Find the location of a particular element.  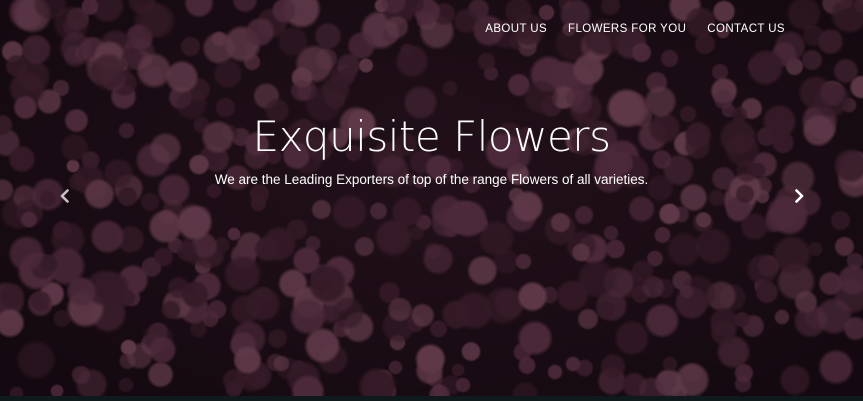

carousel-next-button is located at coordinates (799, 196).